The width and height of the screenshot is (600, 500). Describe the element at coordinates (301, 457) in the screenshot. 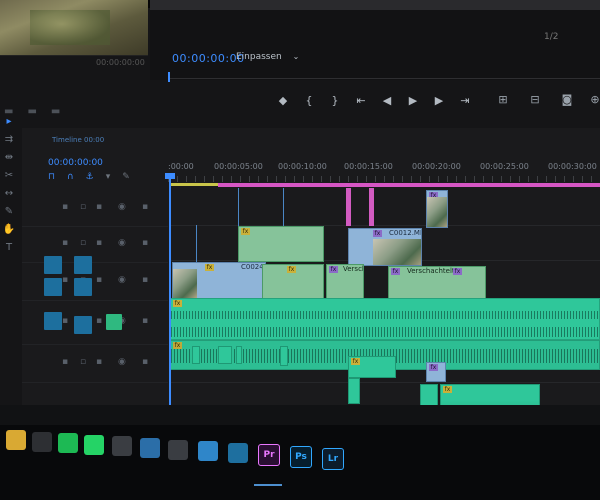

I see `photoshop-icon: Ps` at that location.